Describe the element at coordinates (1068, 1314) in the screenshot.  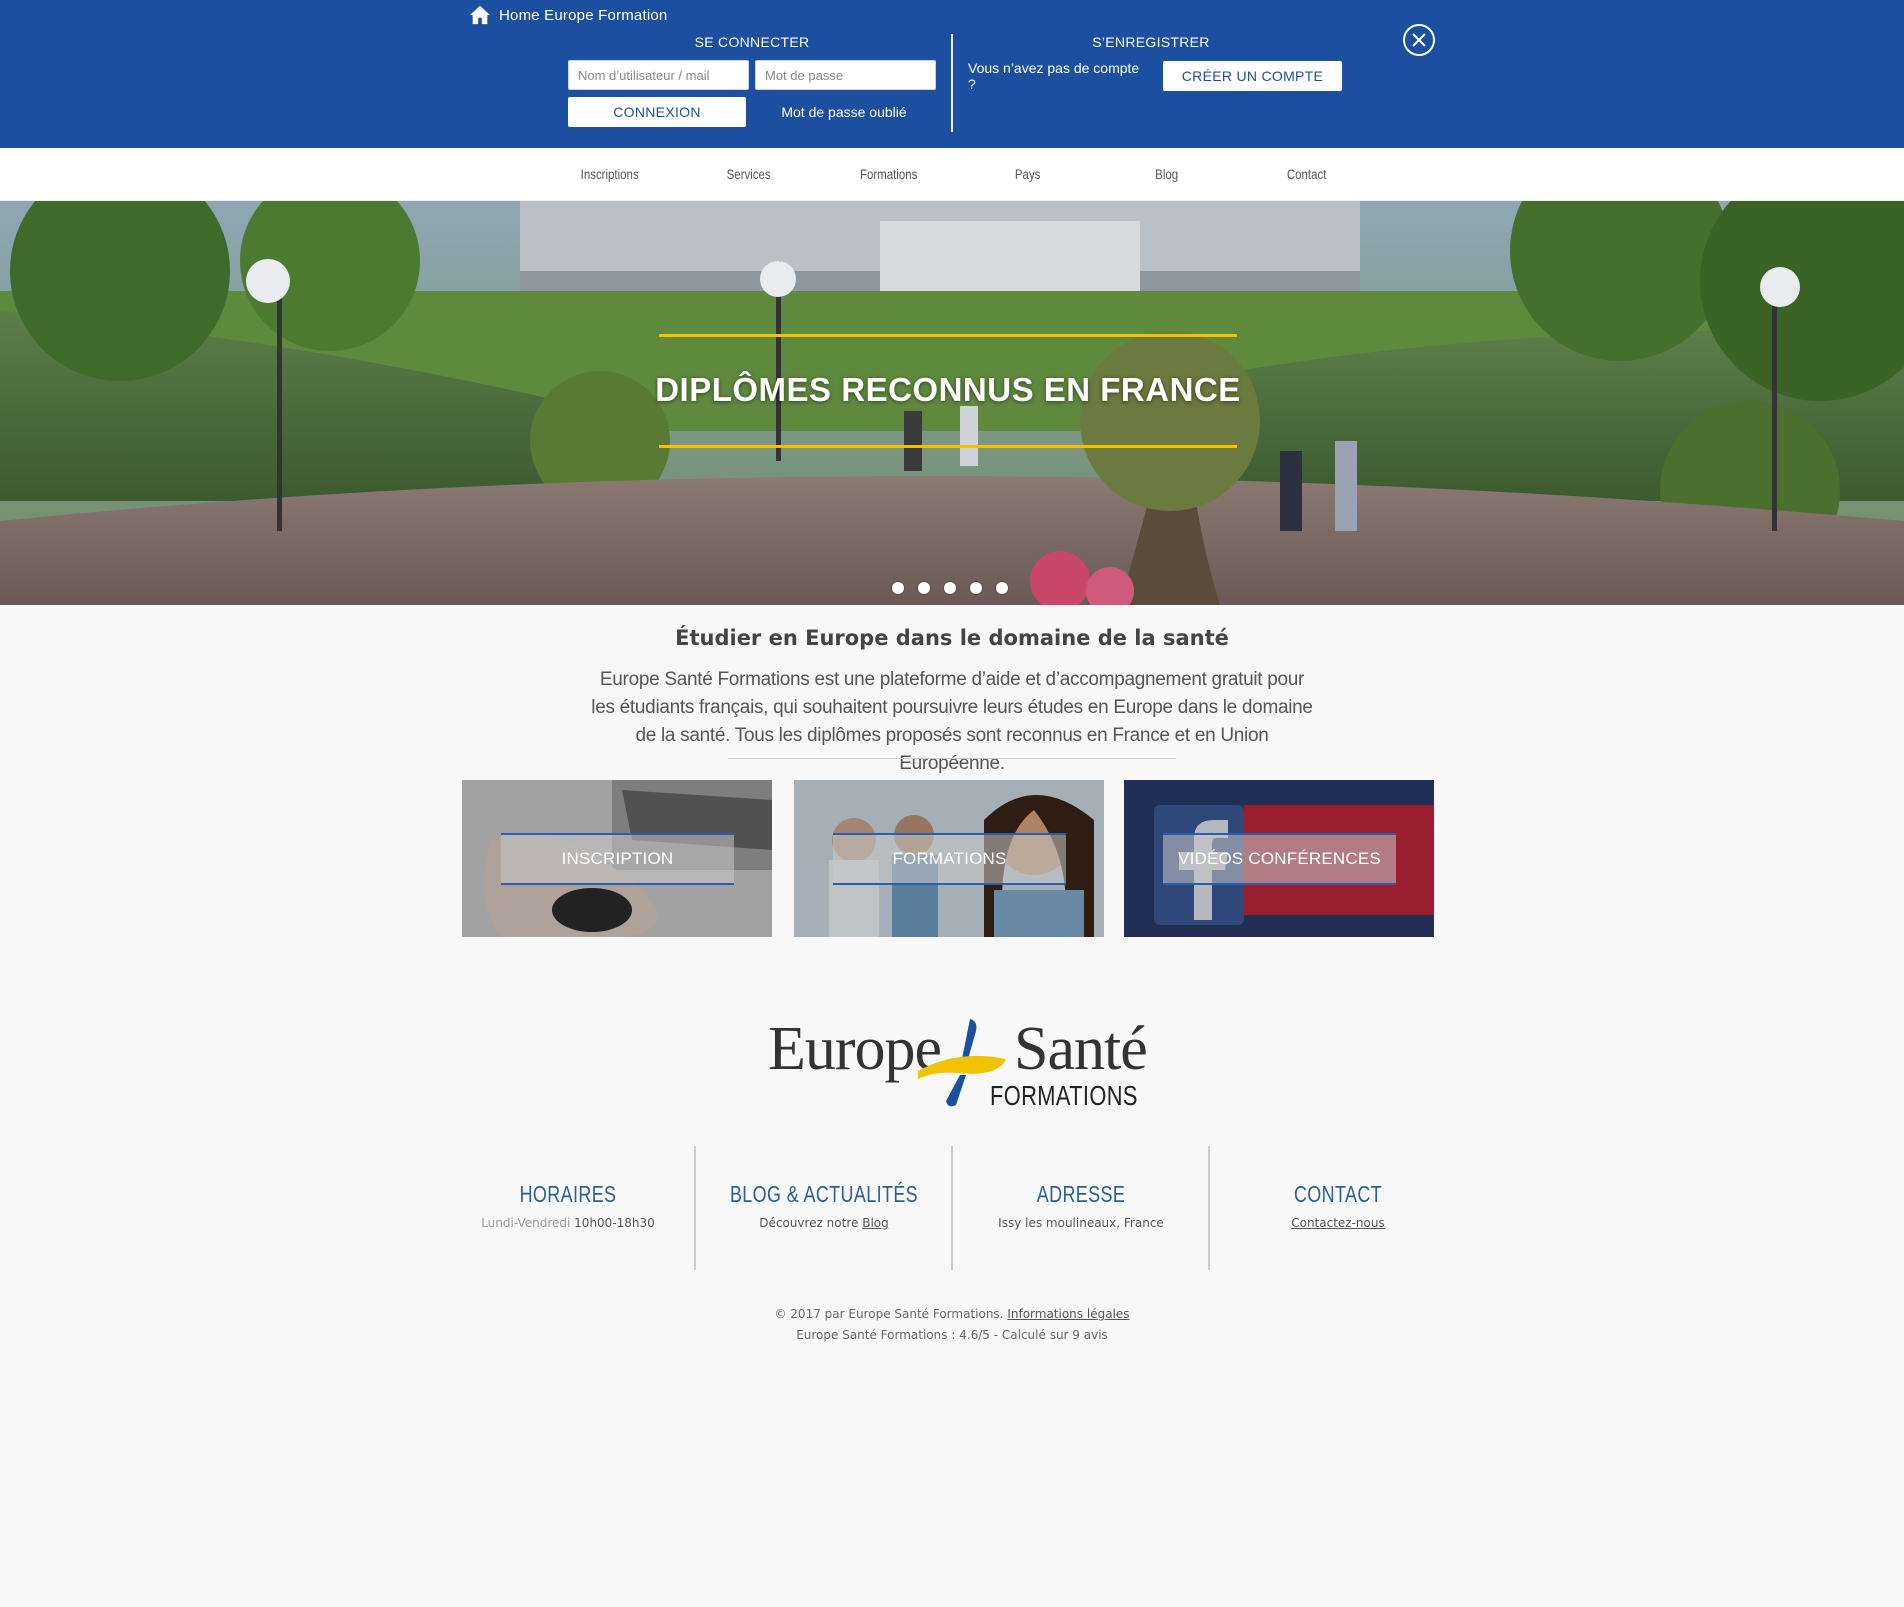
I see `legal-info-link: Informations légales` at that location.